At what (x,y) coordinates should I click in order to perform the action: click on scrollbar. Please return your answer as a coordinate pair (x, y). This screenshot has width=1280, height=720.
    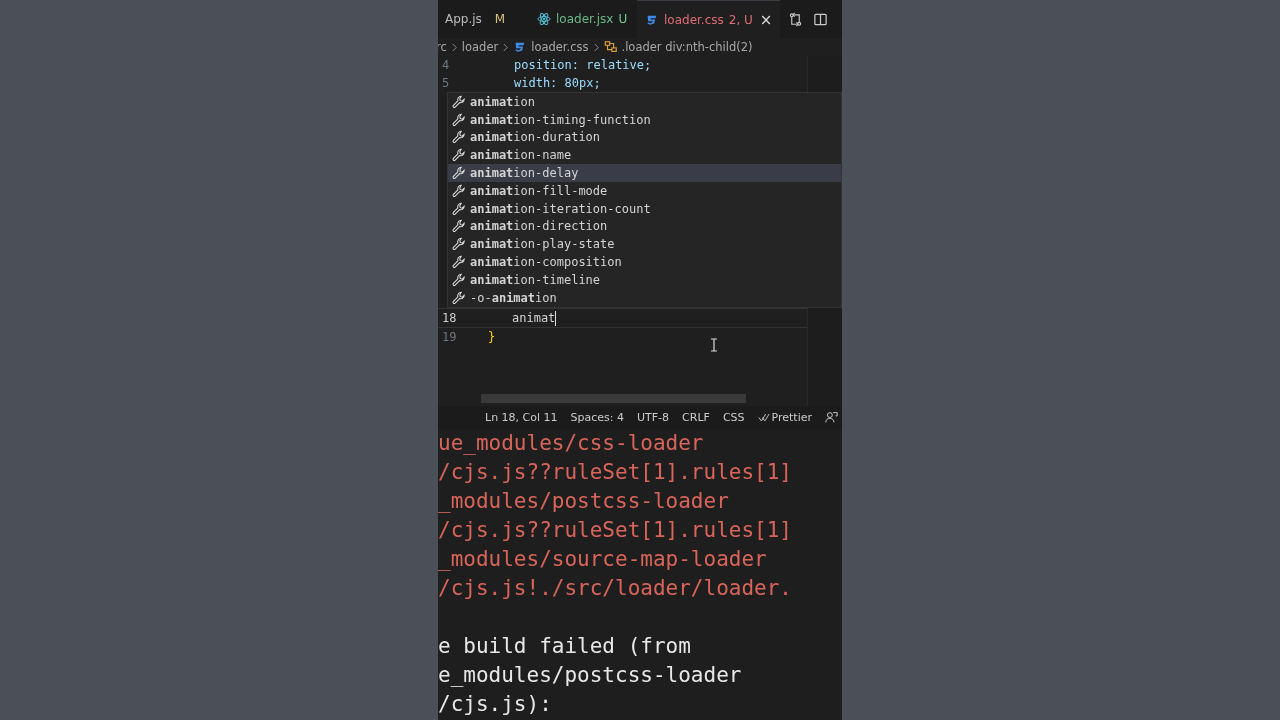
    Looking at the image, I should click on (613, 398).